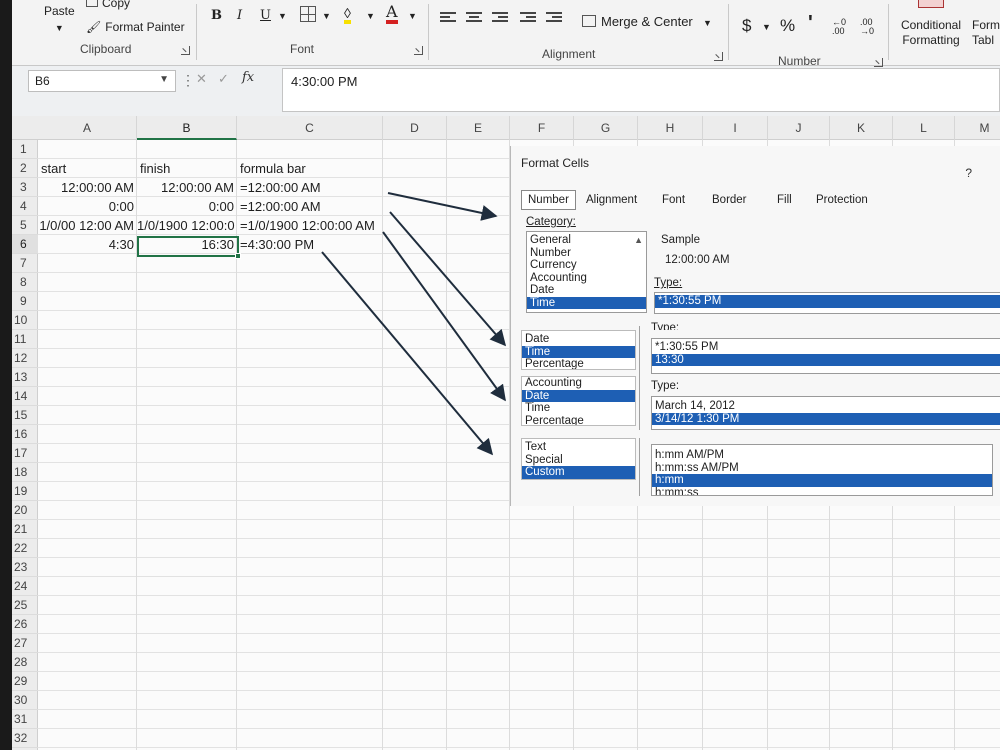  I want to click on decrease-decimal-icon: .00 →0, so click(867, 27).